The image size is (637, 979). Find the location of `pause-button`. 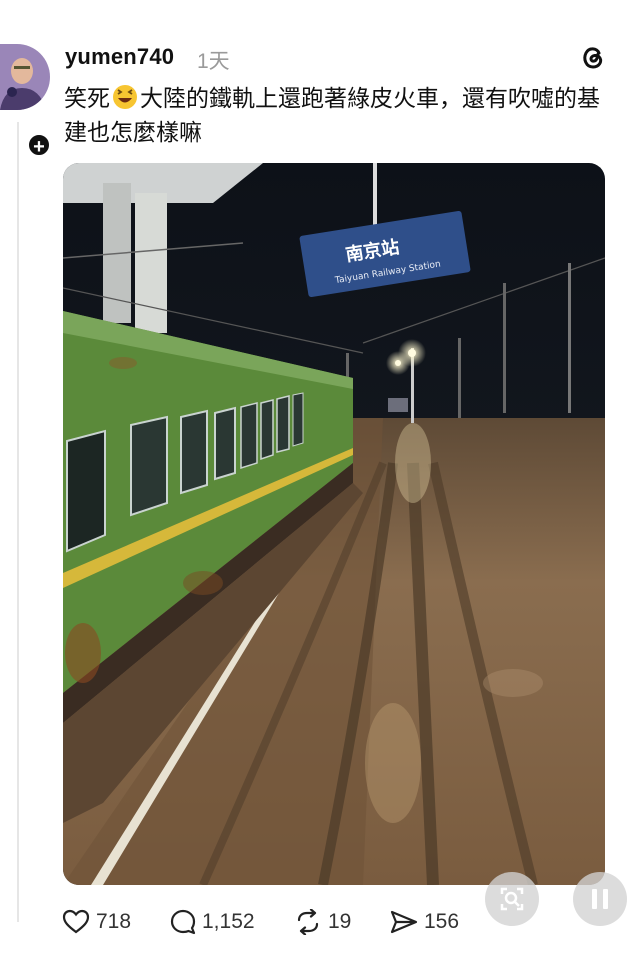

pause-button is located at coordinates (600, 899).